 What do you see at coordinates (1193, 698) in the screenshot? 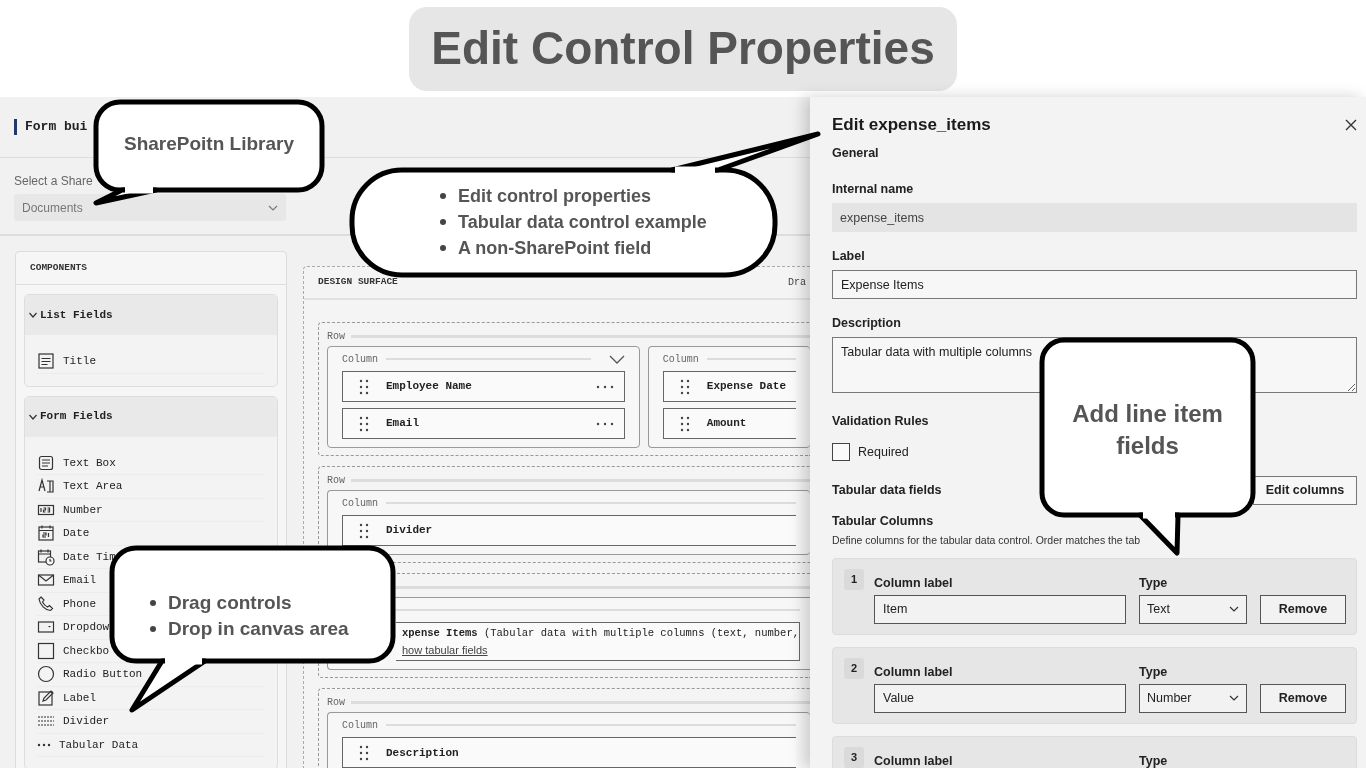
I see `type-dropdown: Number` at bounding box center [1193, 698].